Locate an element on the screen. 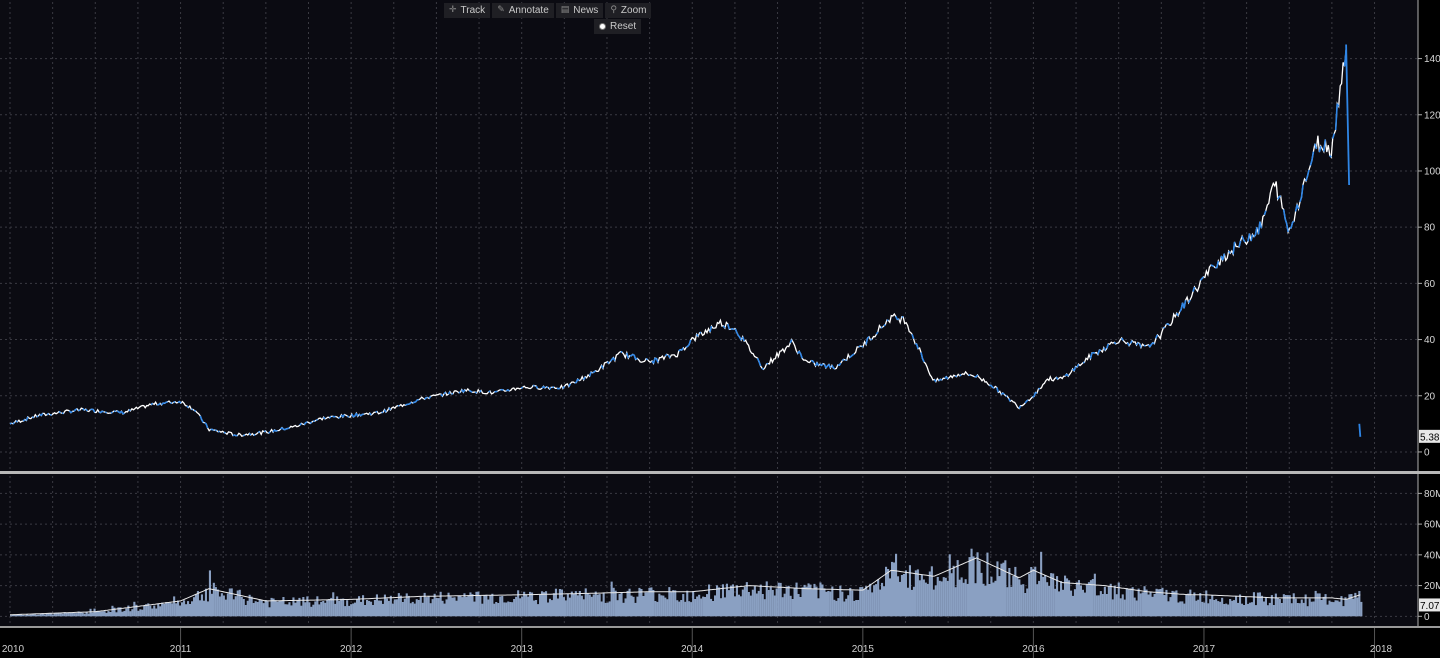  annotate-button: ✎ Annotate is located at coordinates (523, 10).